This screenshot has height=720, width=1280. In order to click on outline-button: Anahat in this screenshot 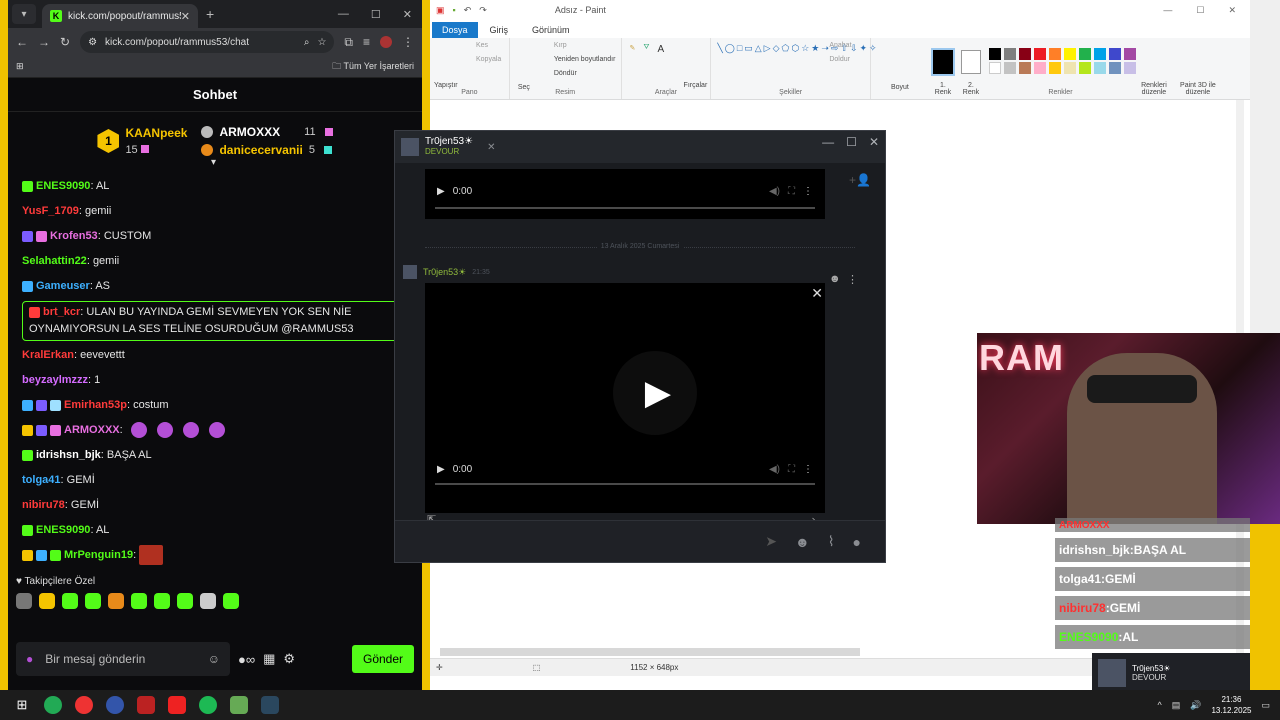, I will do `click(840, 45)`.